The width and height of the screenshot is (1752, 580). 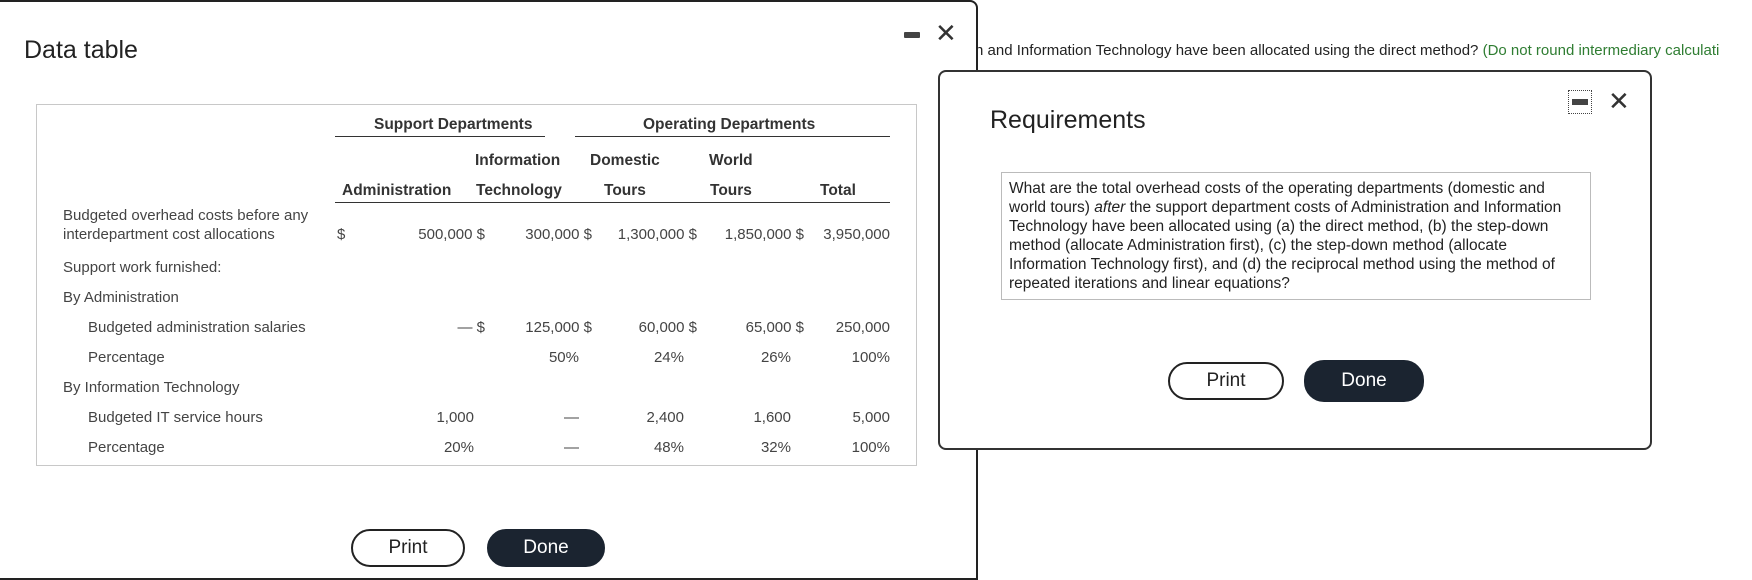 I want to click on it-pct-admin: 20%, so click(x=458, y=447).